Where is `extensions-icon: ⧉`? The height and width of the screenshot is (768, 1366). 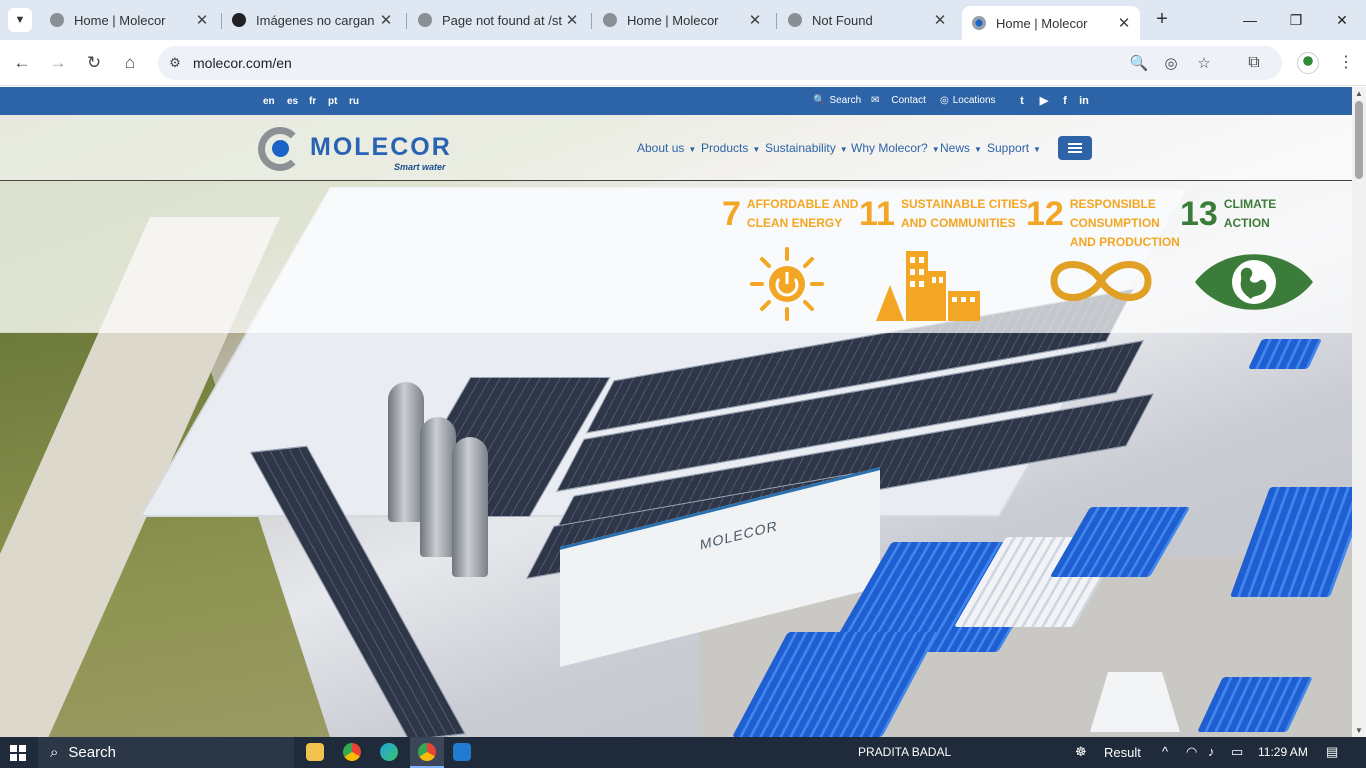
extensions-icon: ⧉ is located at coordinates (1254, 63).